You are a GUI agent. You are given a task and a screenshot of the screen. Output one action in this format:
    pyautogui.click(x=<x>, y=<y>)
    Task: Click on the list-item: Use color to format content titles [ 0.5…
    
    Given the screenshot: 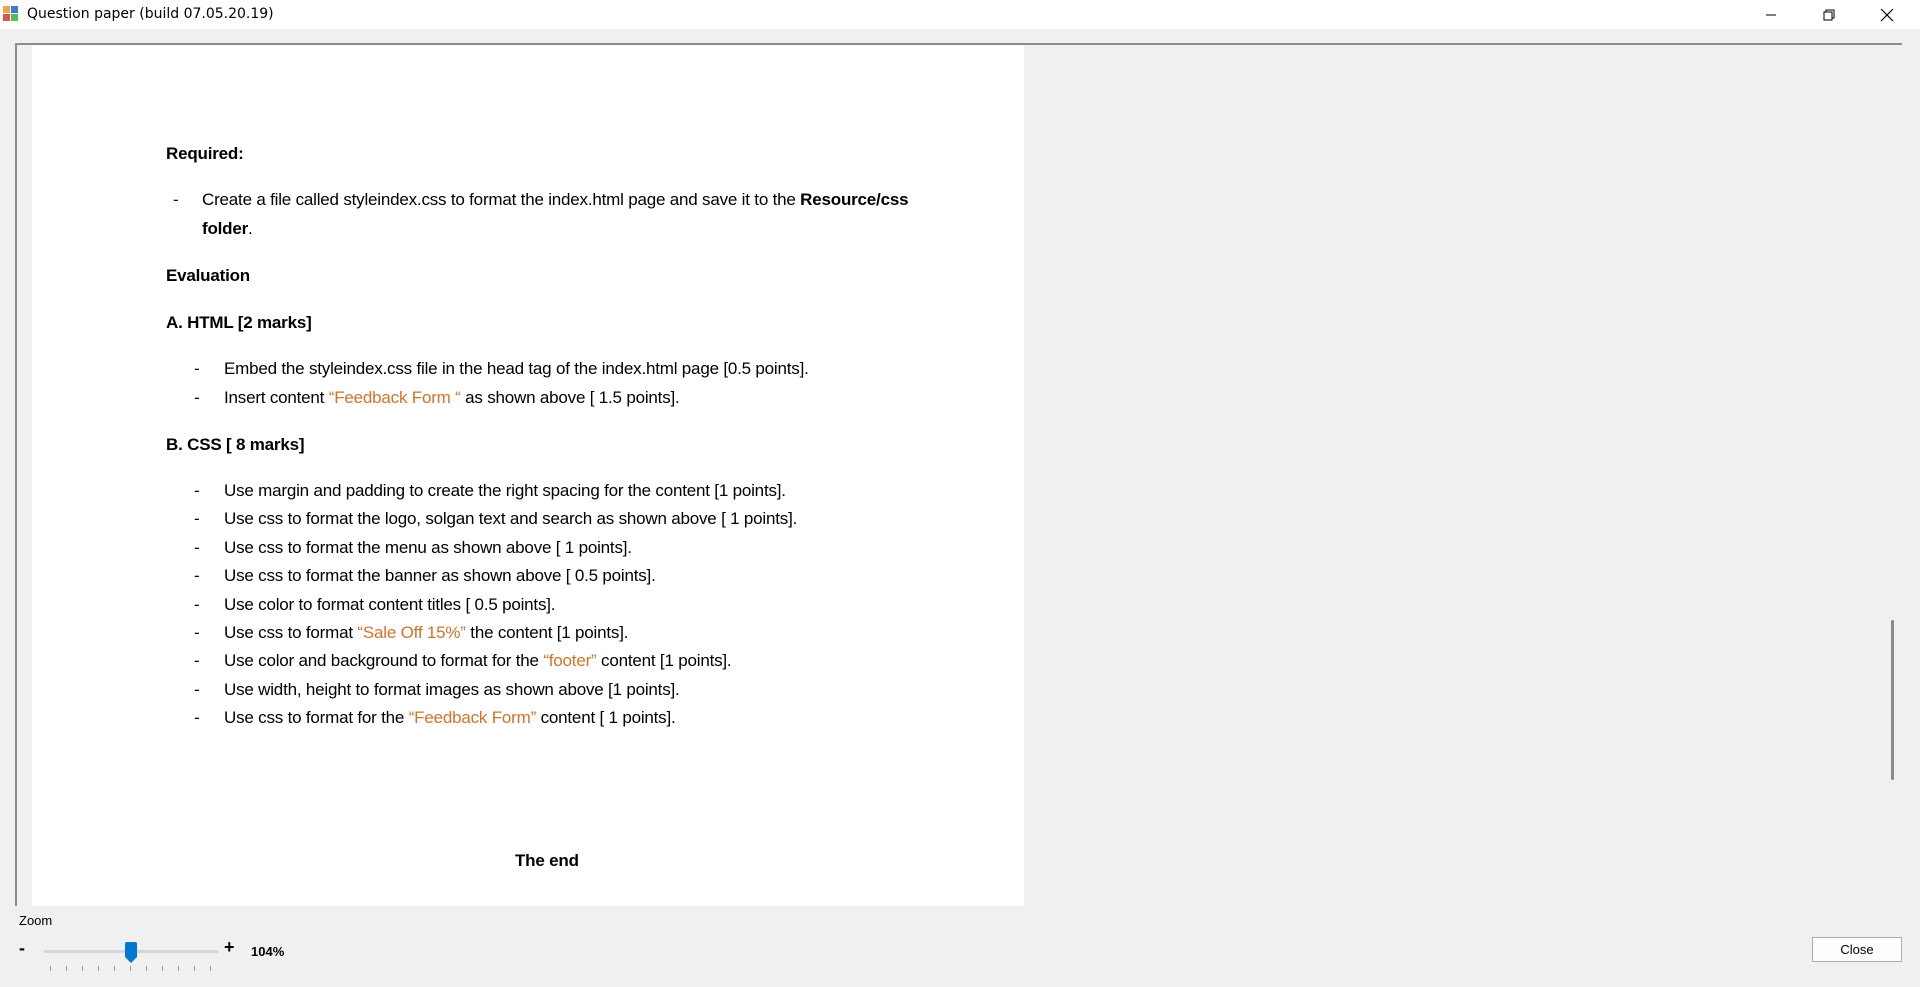 What is the action you would take?
    pyautogui.click(x=390, y=604)
    